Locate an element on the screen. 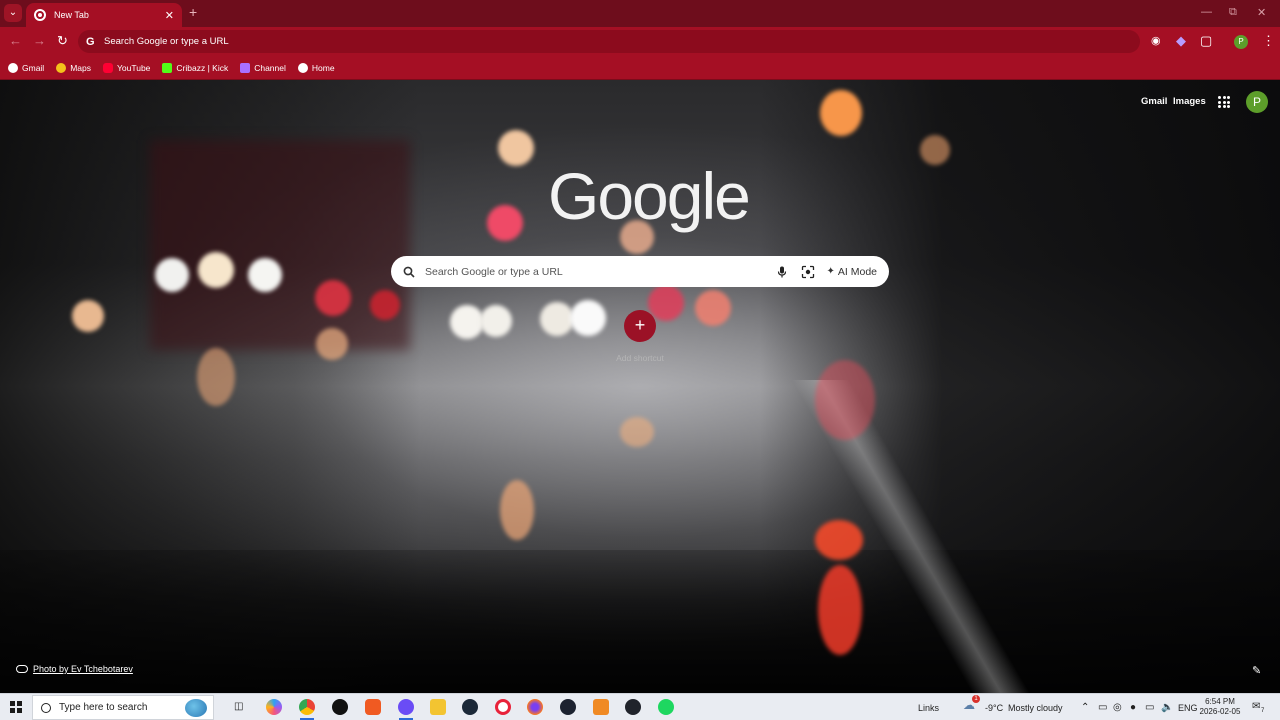 The height and width of the screenshot is (720, 1280). ntp-search-box: Search Google or type a URL ✦ AI Mode is located at coordinates (640, 271).